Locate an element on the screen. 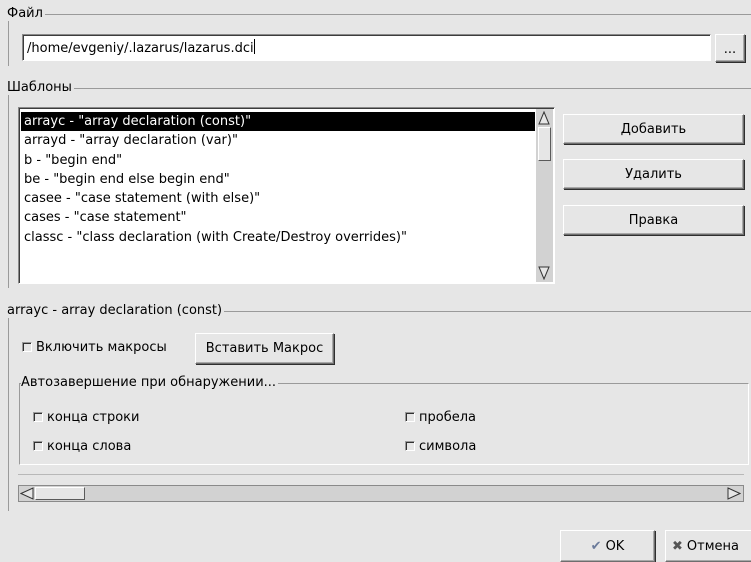 The width and height of the screenshot is (751, 562). file-path-value: /home/evgeniy/.lazarus/lazarus.dci is located at coordinates (140, 48).